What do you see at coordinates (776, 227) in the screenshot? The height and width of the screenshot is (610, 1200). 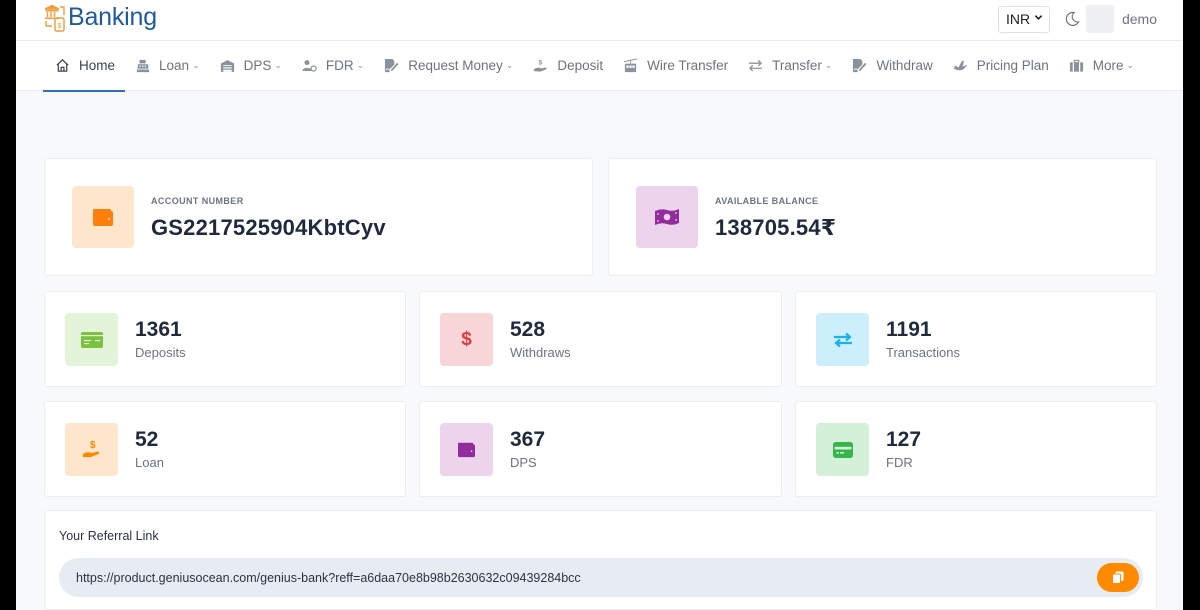 I see `available-balance-value: 138705.54₹` at bounding box center [776, 227].